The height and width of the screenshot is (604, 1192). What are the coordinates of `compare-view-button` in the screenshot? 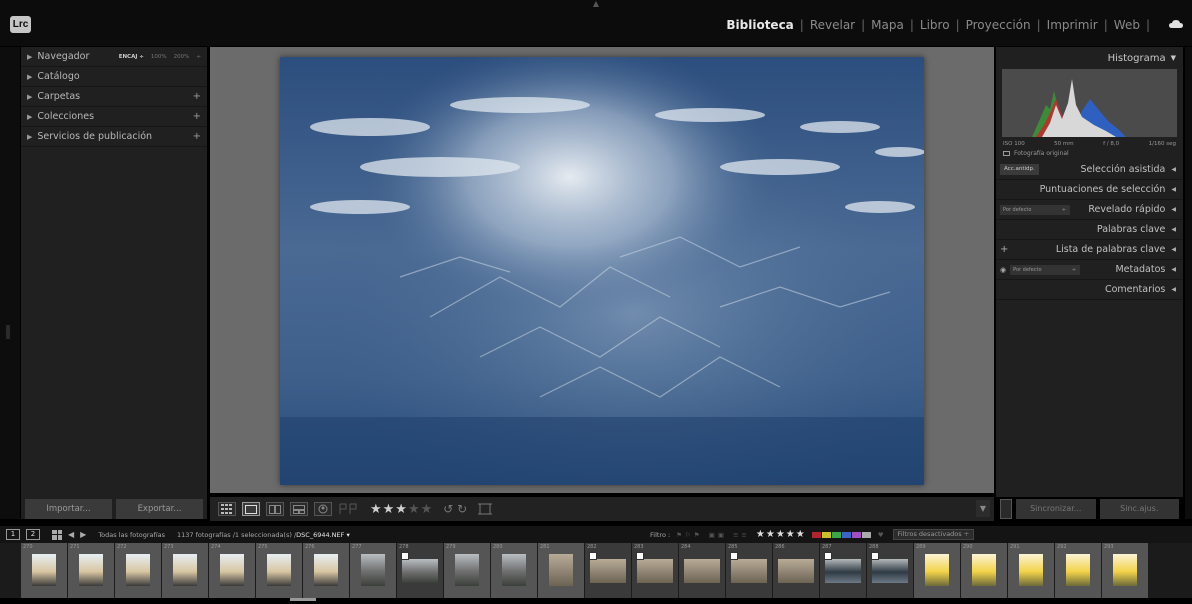 It's located at (275, 509).